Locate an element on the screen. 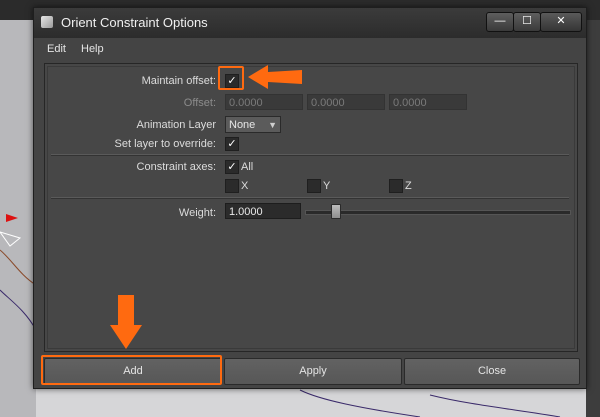 The width and height of the screenshot is (600, 417). menu-bar: Edit Help is located at coordinates (310, 49).